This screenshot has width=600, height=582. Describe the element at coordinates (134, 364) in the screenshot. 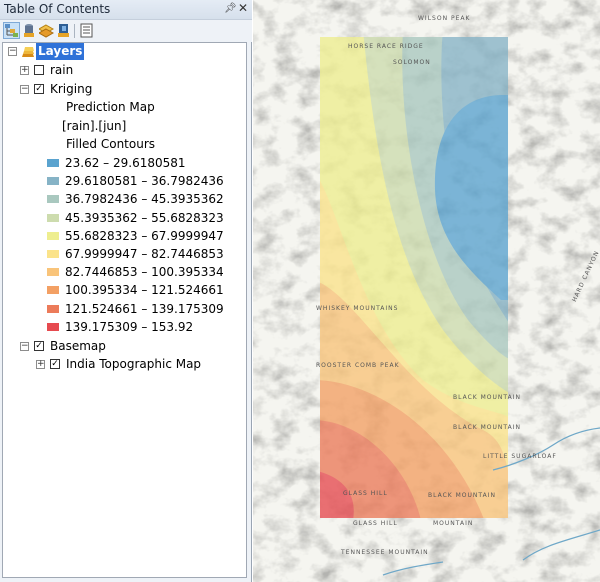

I see `layer-name: India Topographic Map` at that location.